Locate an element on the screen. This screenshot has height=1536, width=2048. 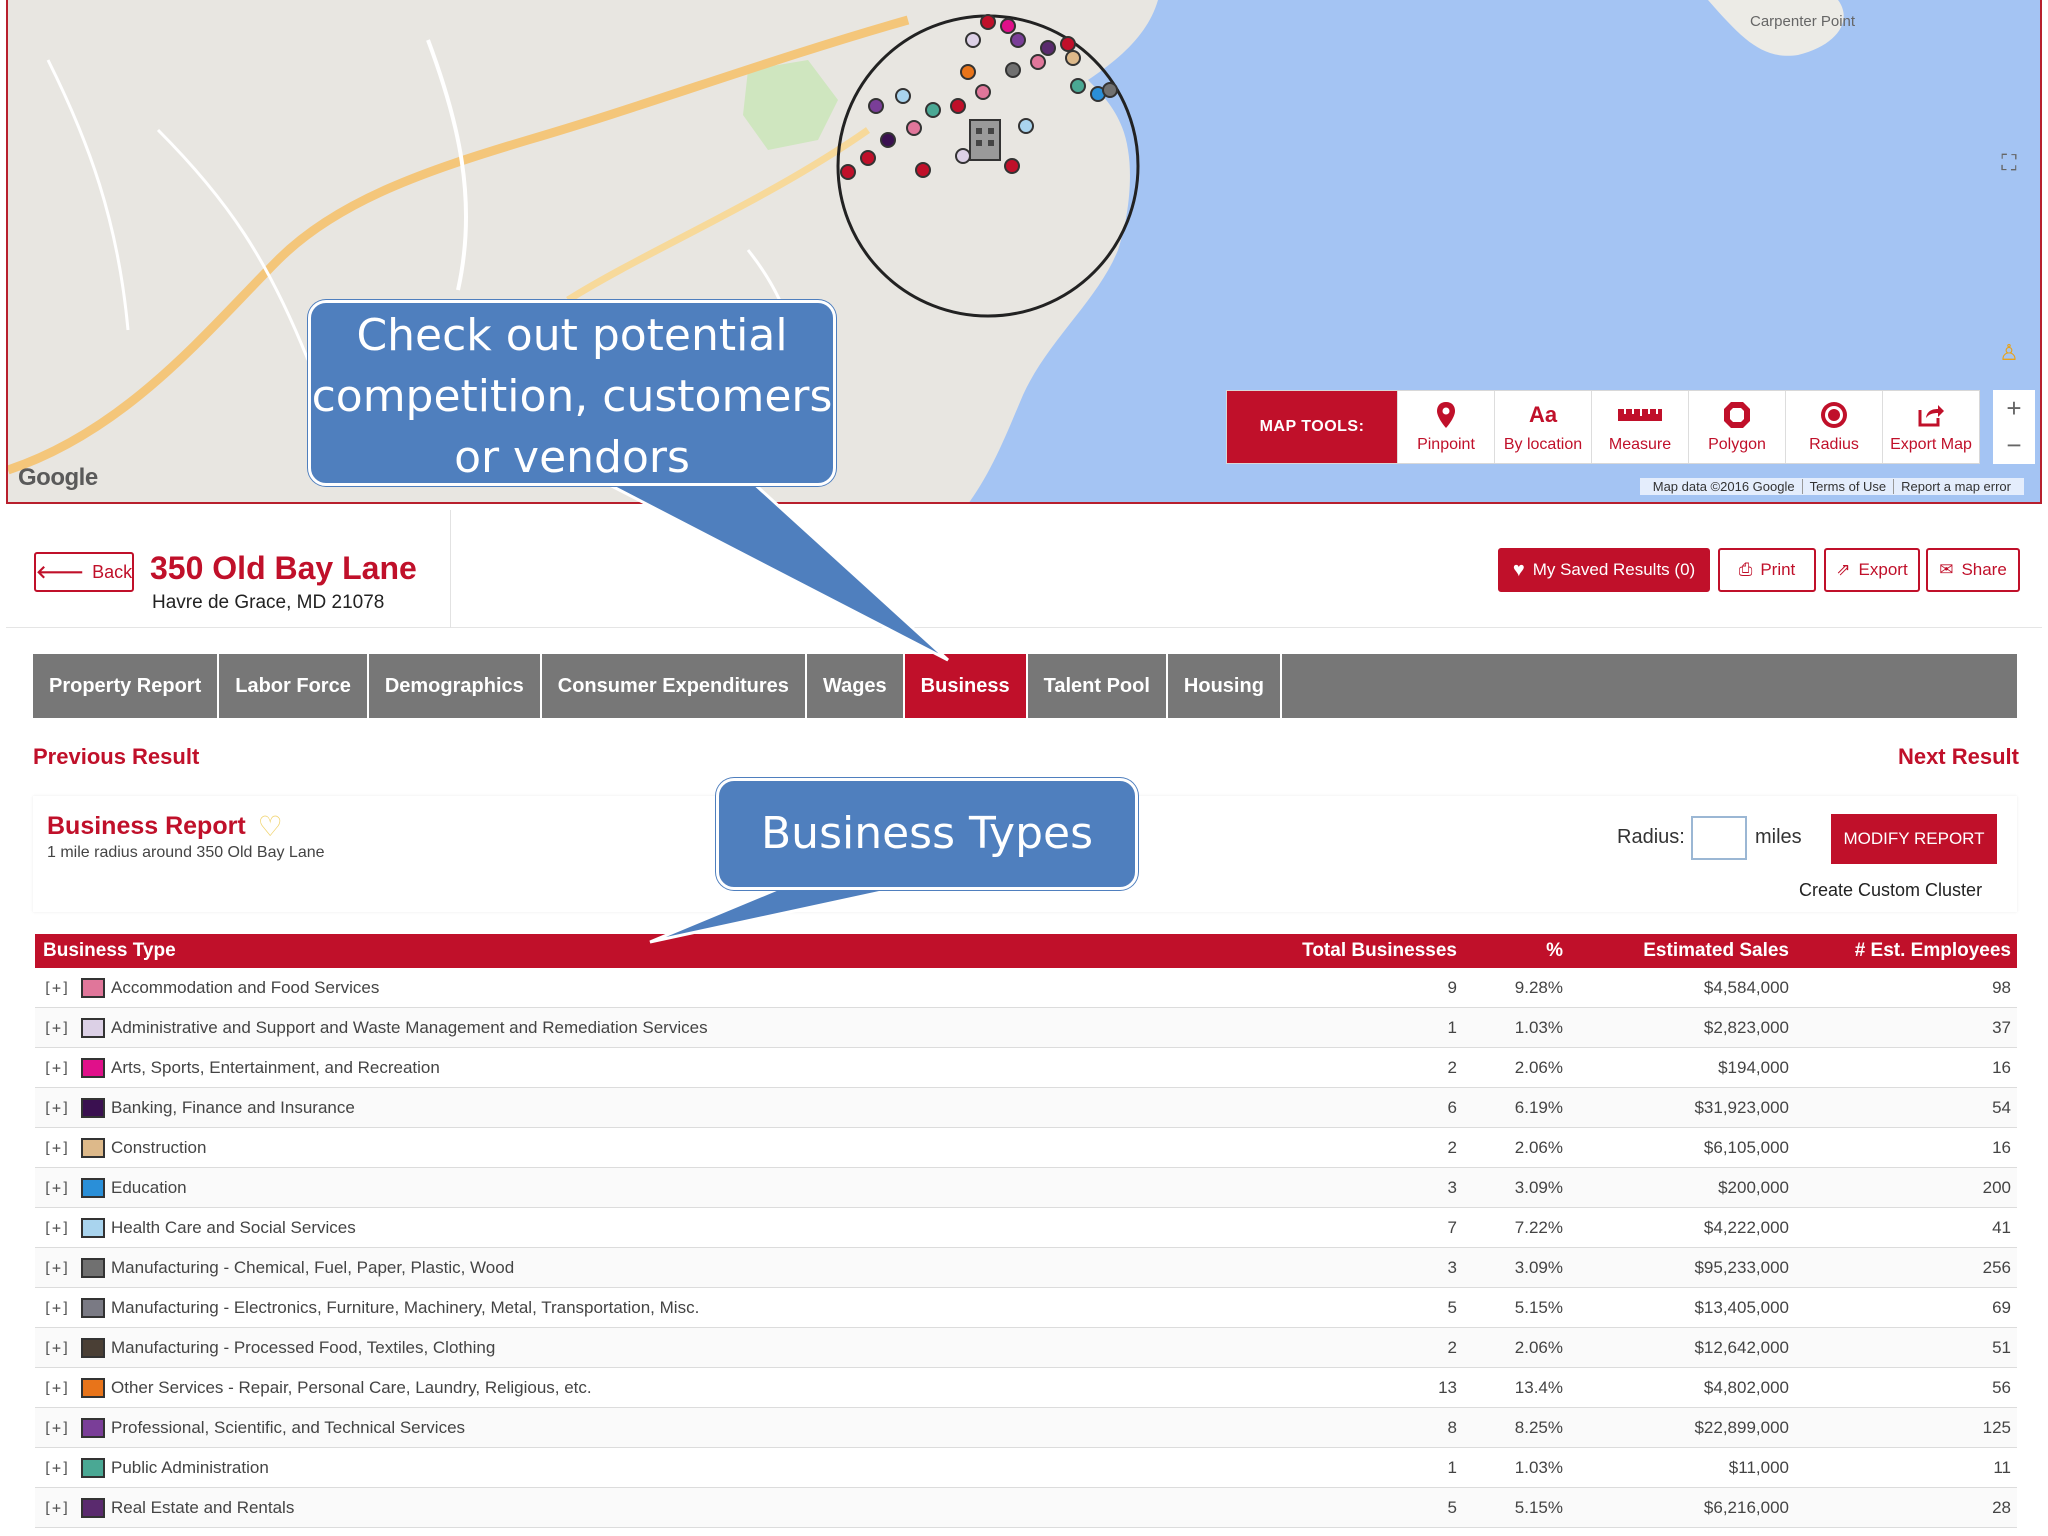
est-employees-cell: 37 is located at coordinates (2001, 1027).